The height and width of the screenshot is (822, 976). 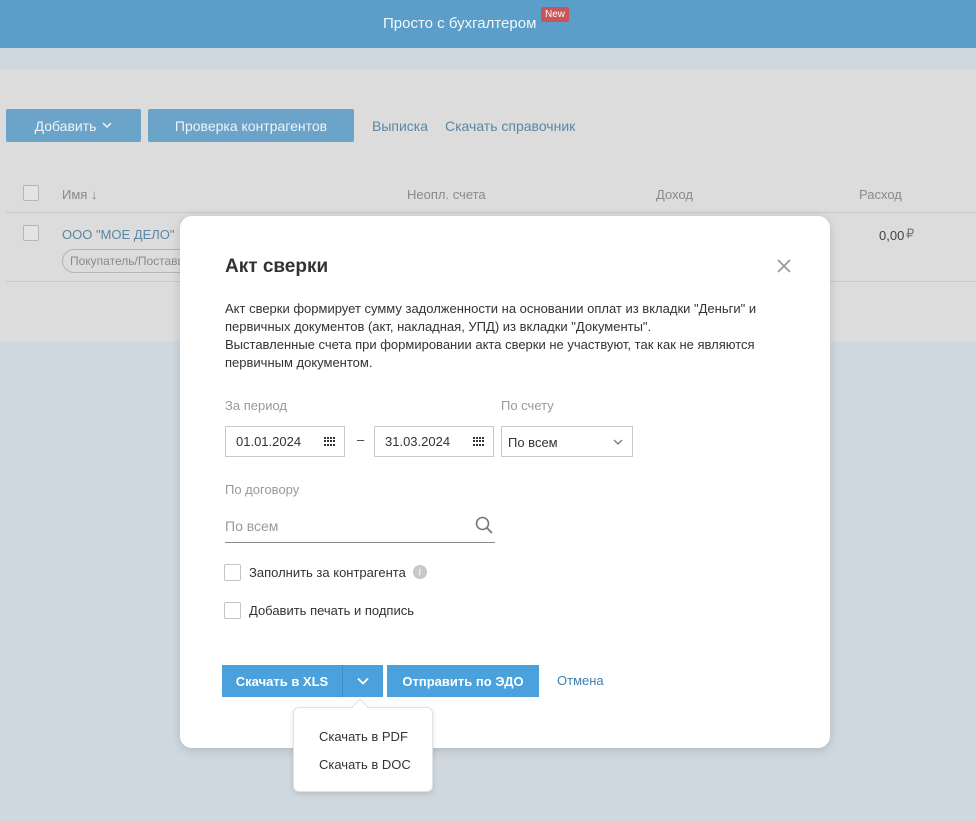 I want to click on cancel-link: Отмена, so click(x=580, y=680).